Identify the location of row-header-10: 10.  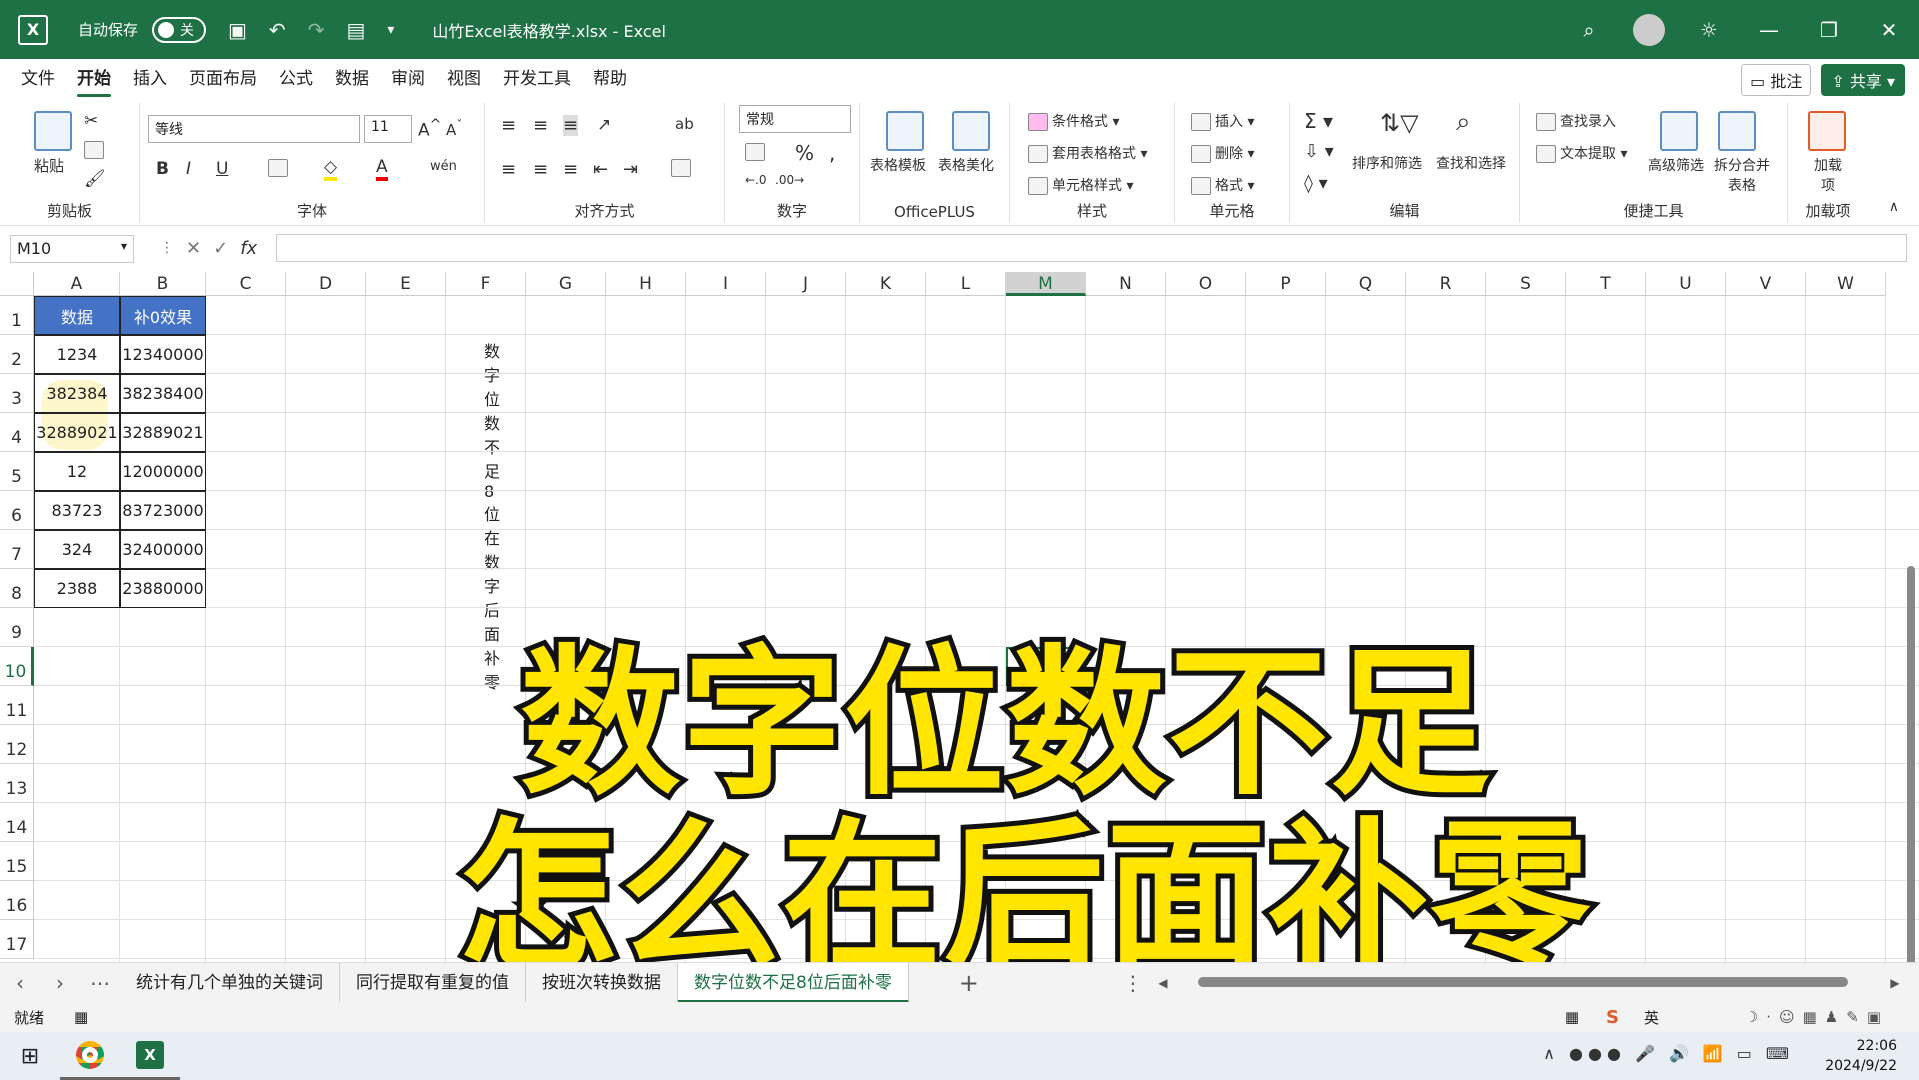
(17, 666).